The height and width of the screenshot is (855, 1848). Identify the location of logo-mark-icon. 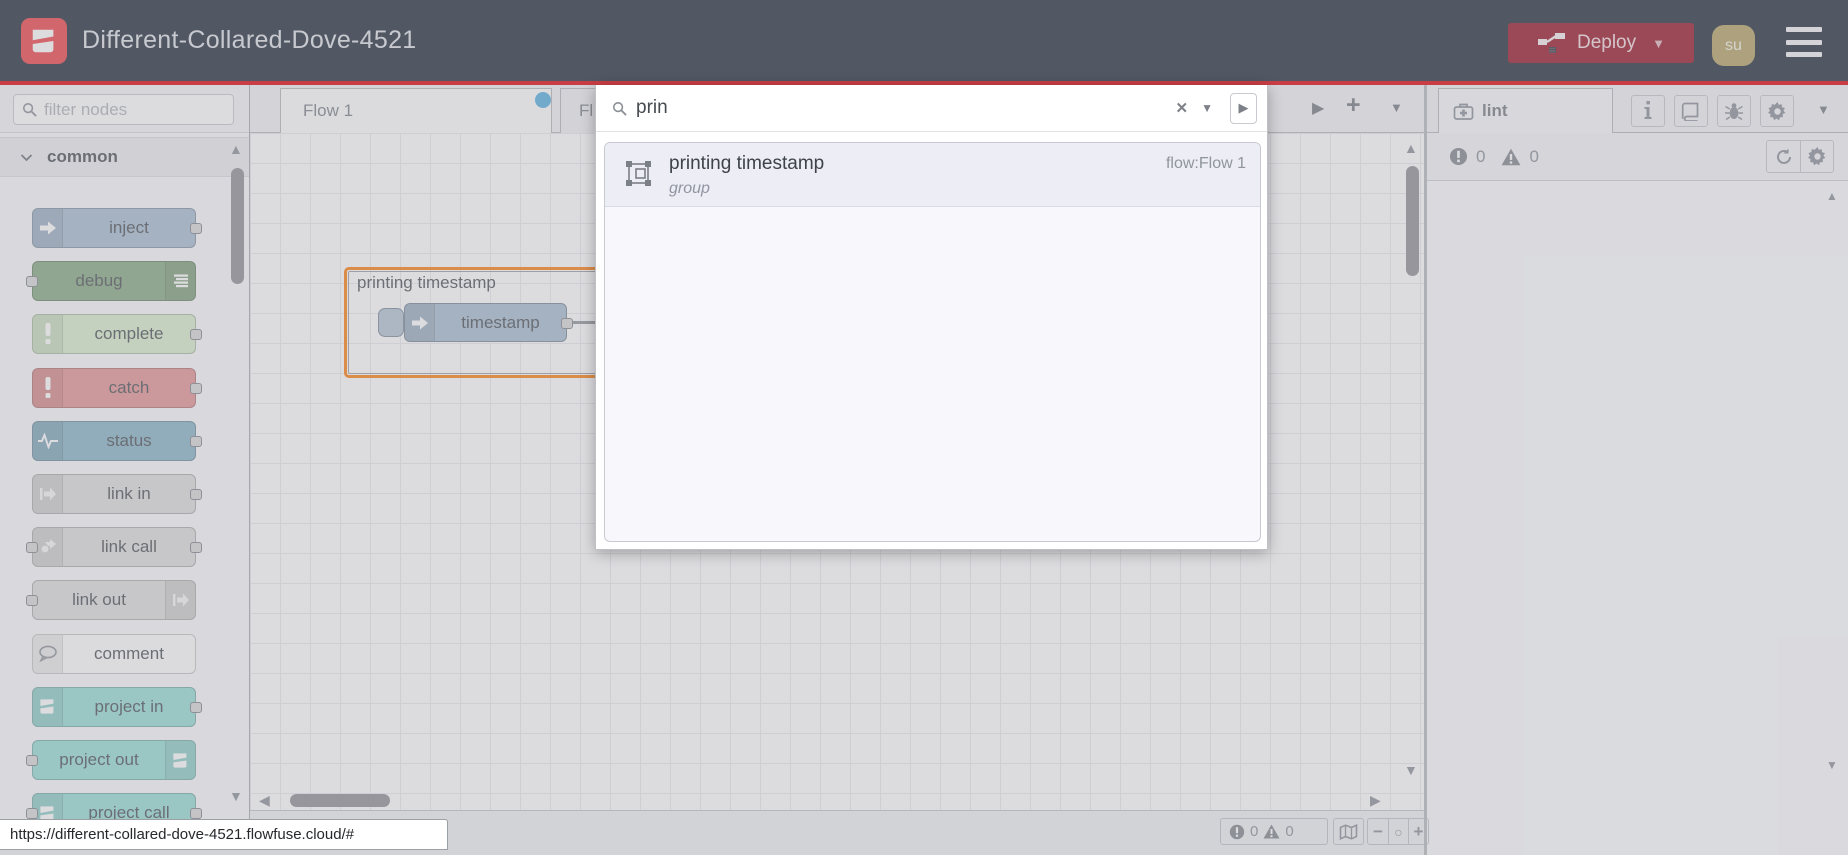
(44, 41).